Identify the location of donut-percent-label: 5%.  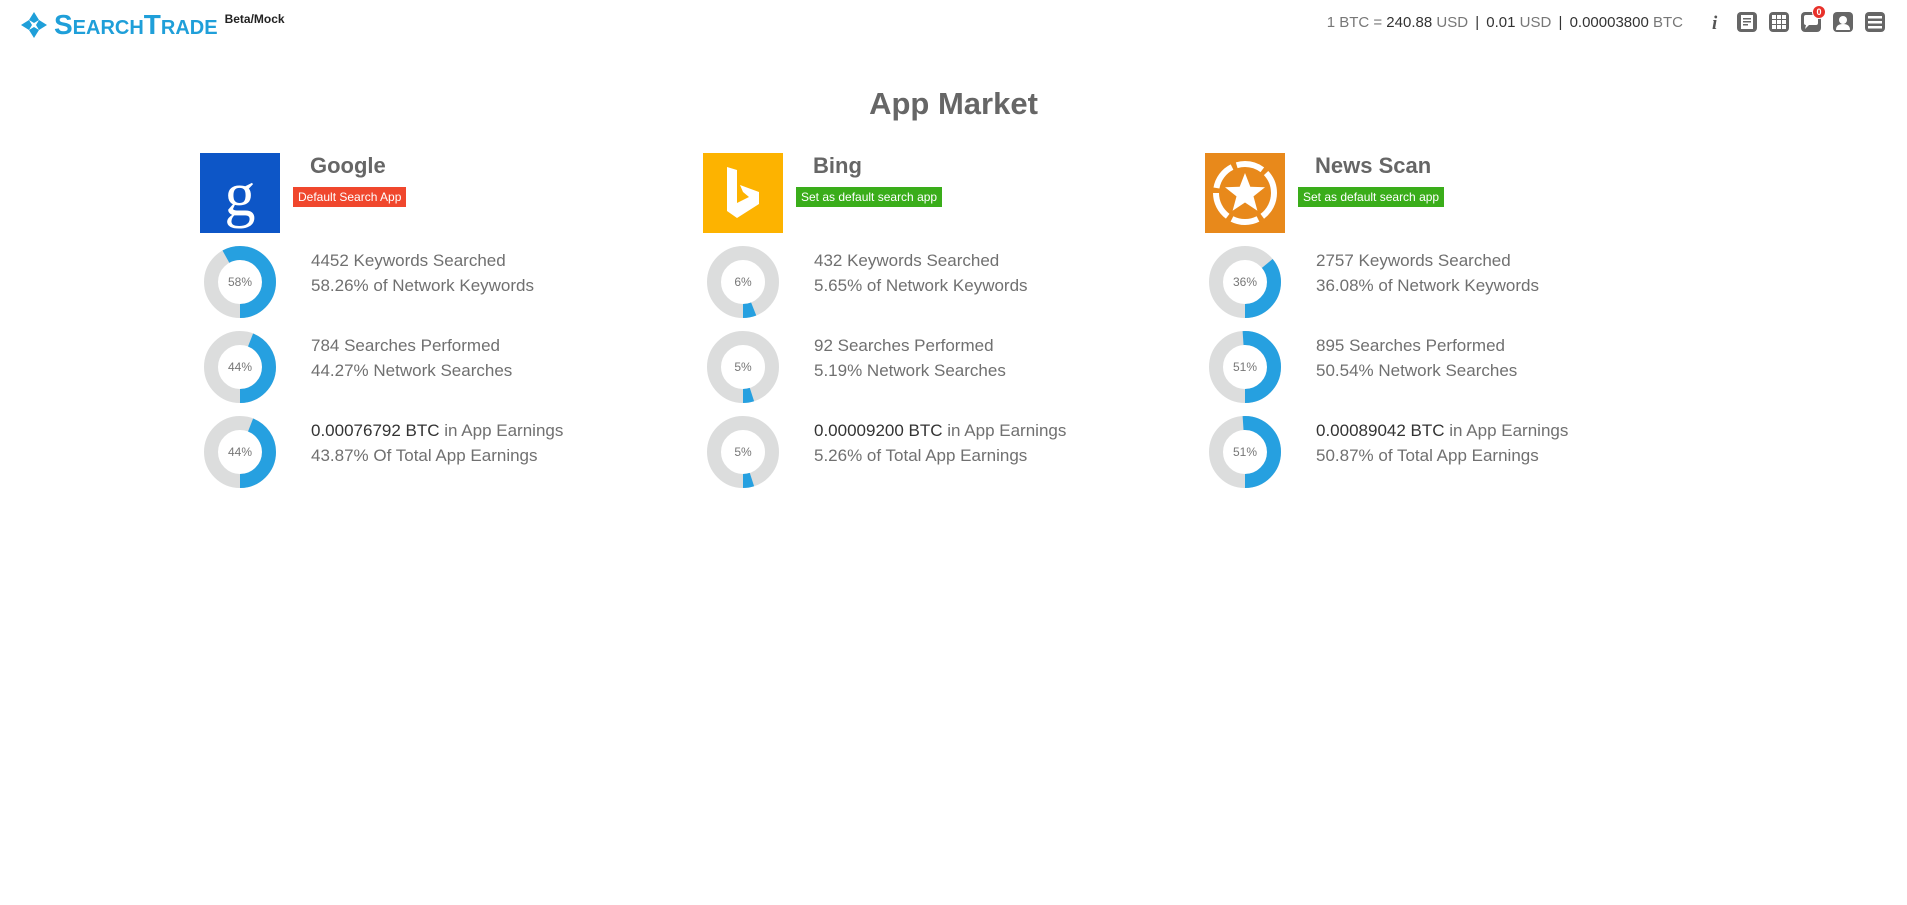
(743, 452).